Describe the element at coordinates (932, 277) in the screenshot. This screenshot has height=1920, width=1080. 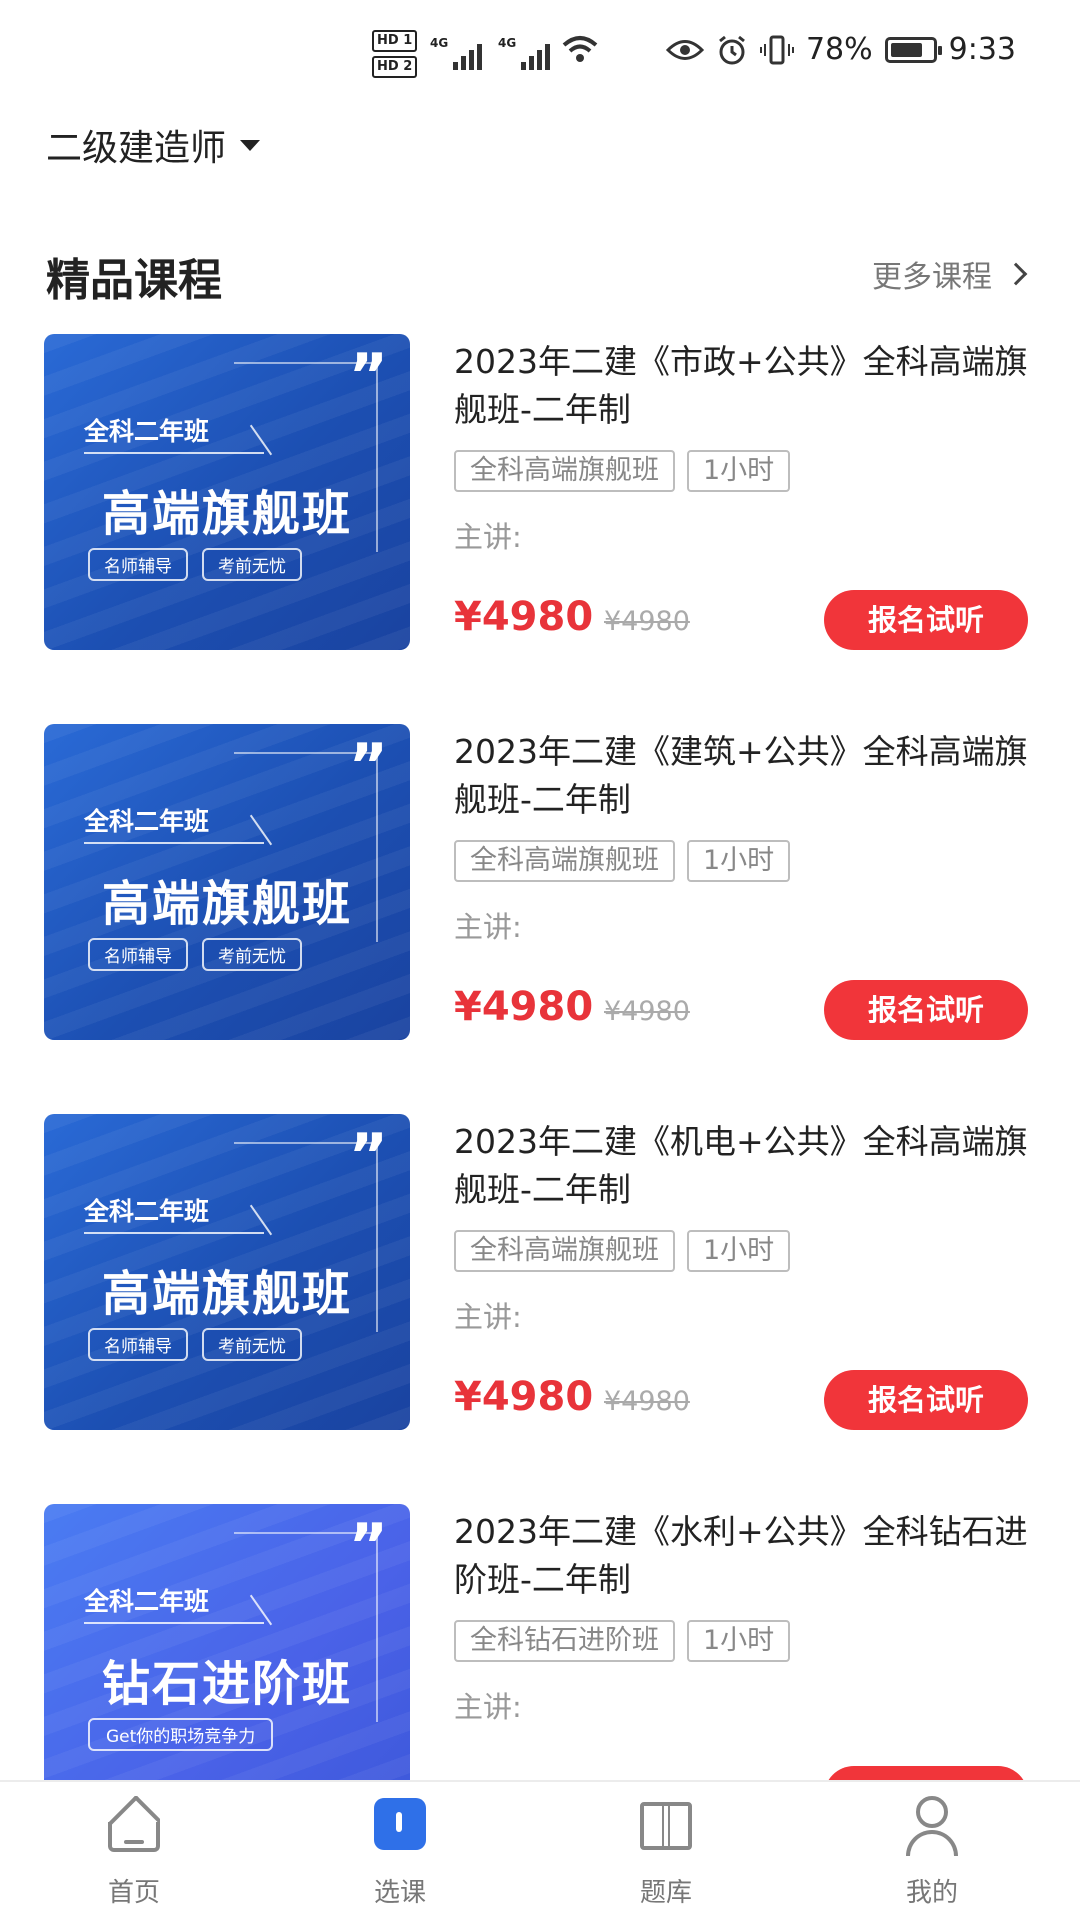
I see `more-courses-label: 更多课程` at that location.